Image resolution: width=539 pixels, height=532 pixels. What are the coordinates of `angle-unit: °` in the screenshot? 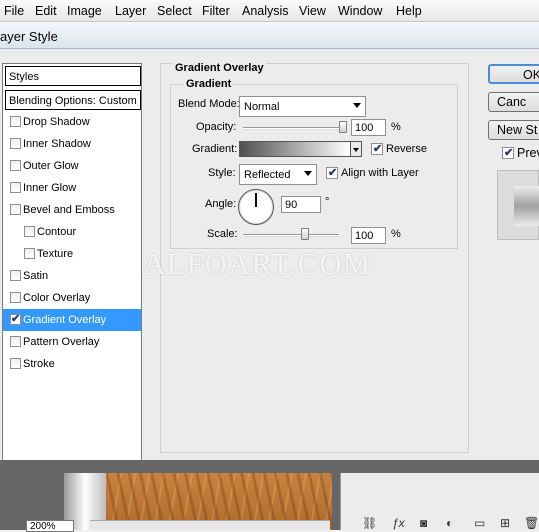 It's located at (327, 202).